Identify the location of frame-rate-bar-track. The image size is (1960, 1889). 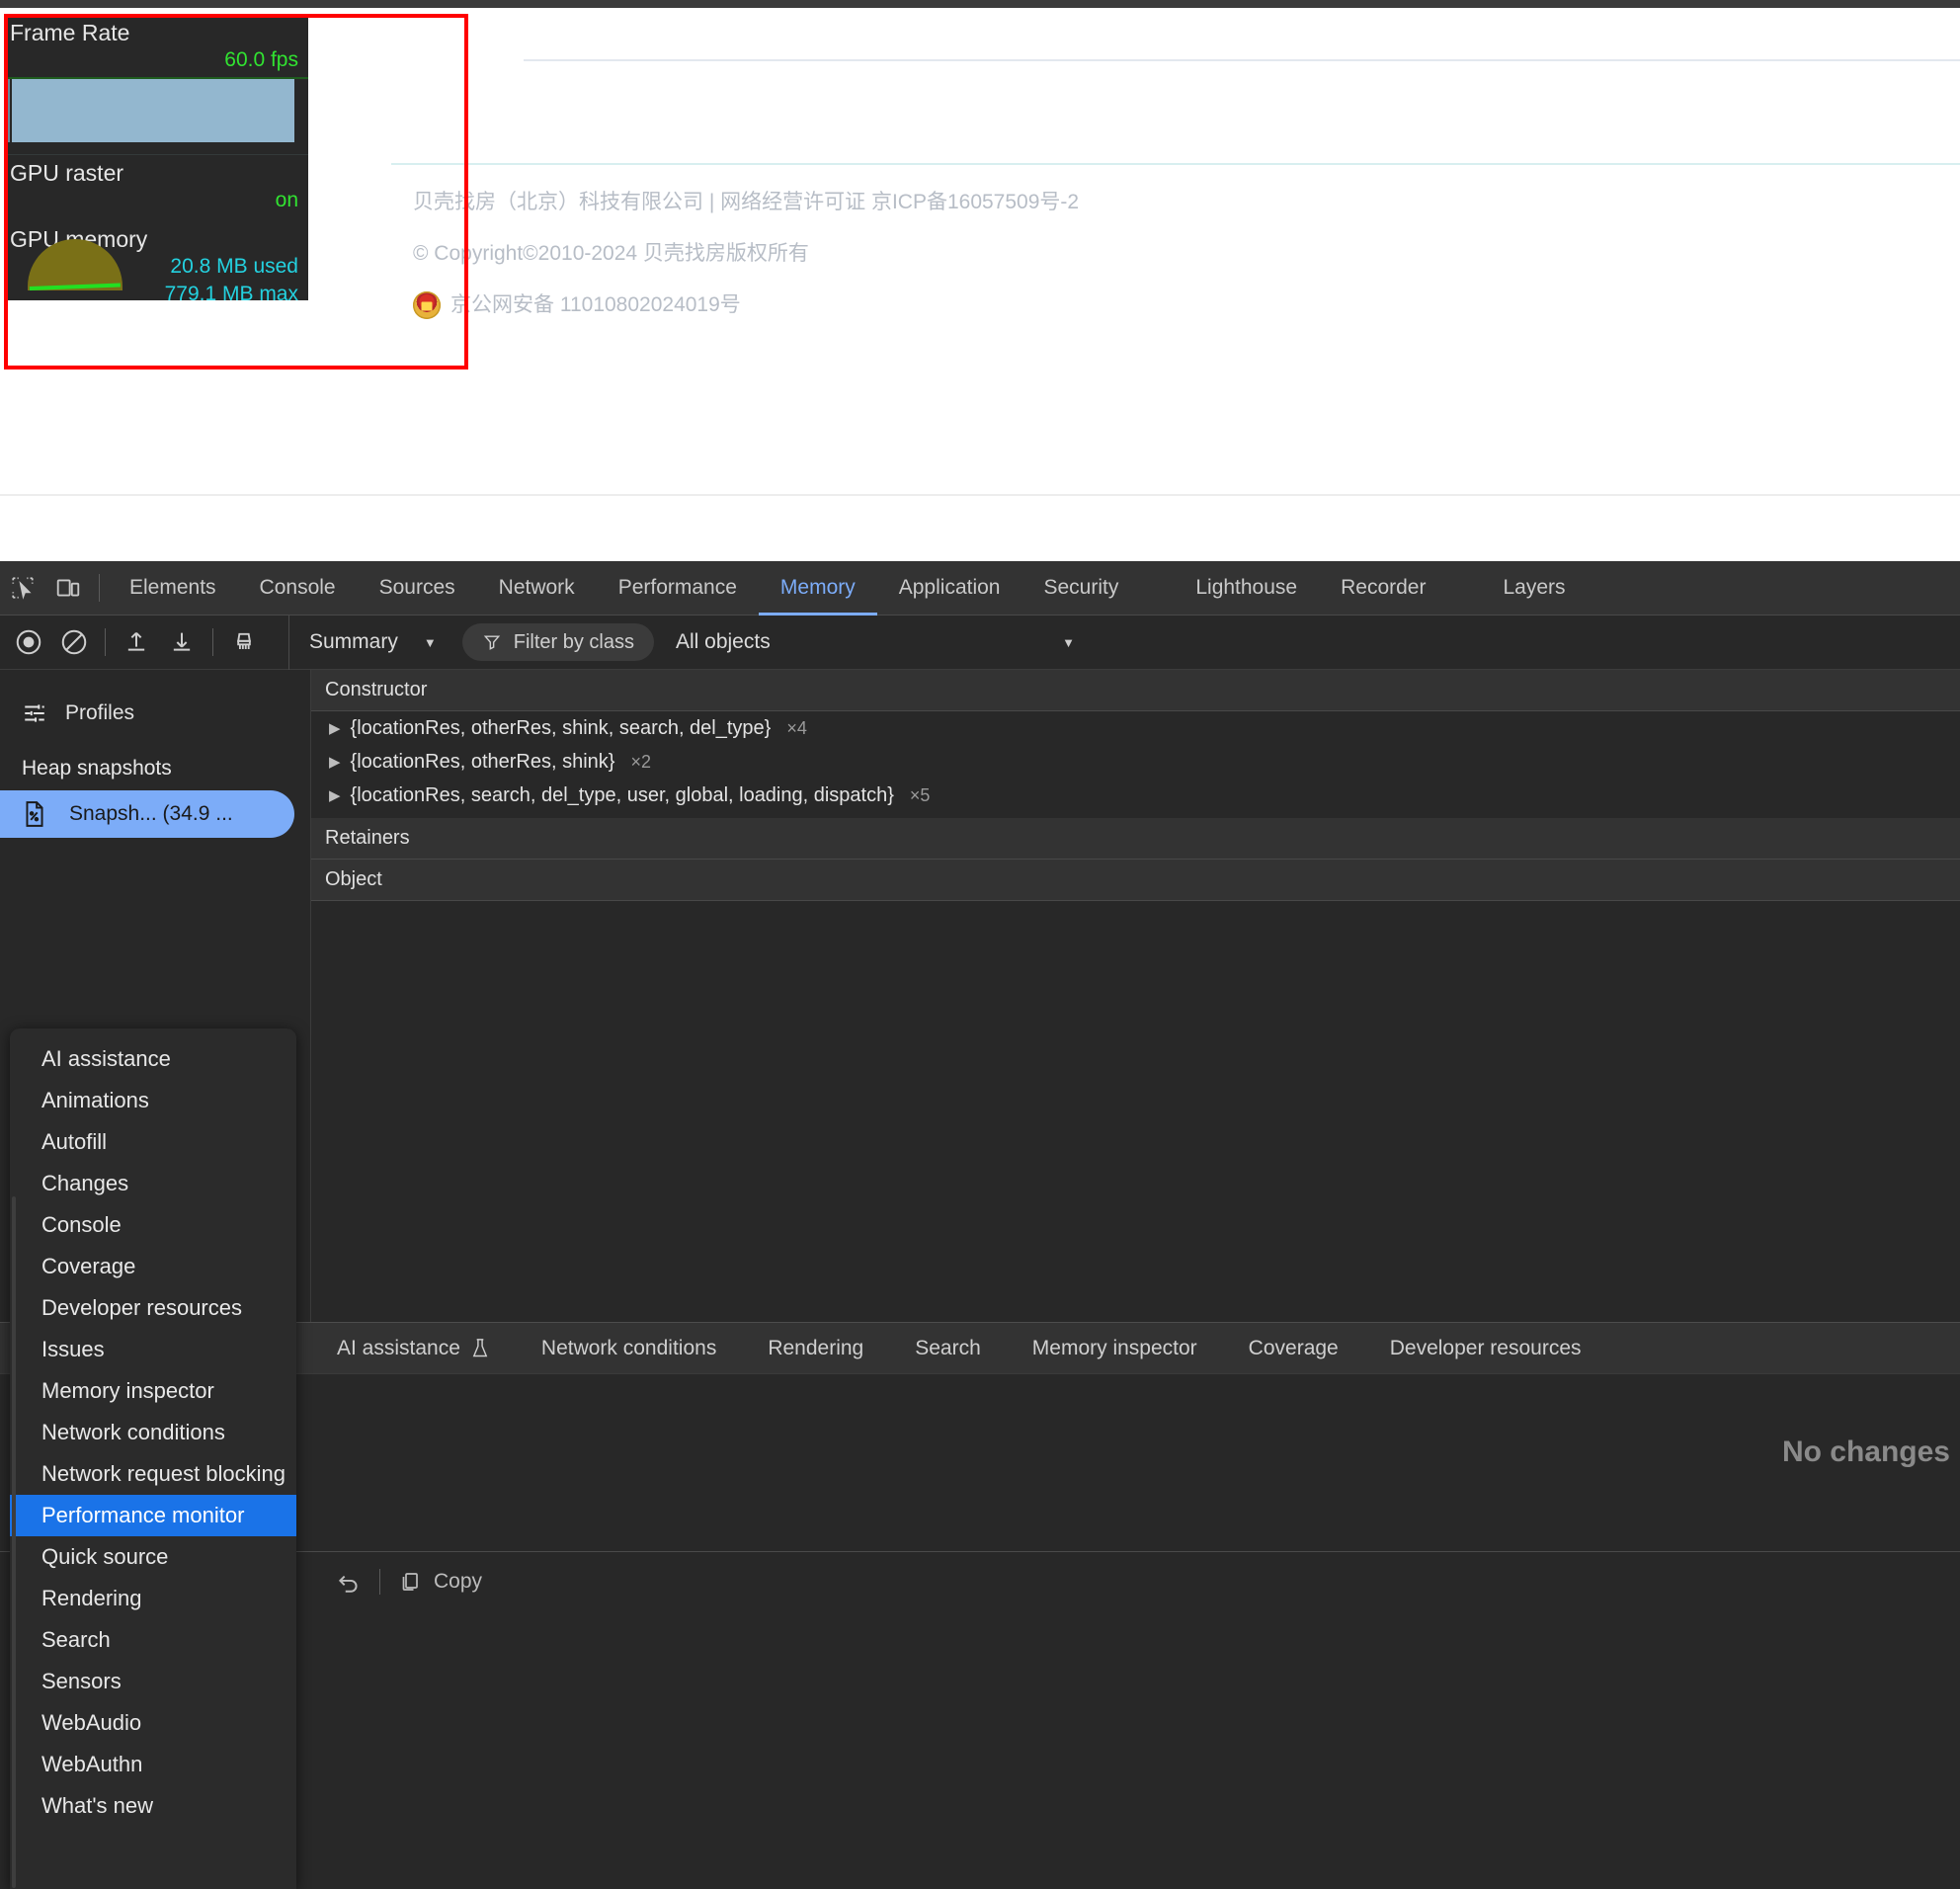
(156, 109).